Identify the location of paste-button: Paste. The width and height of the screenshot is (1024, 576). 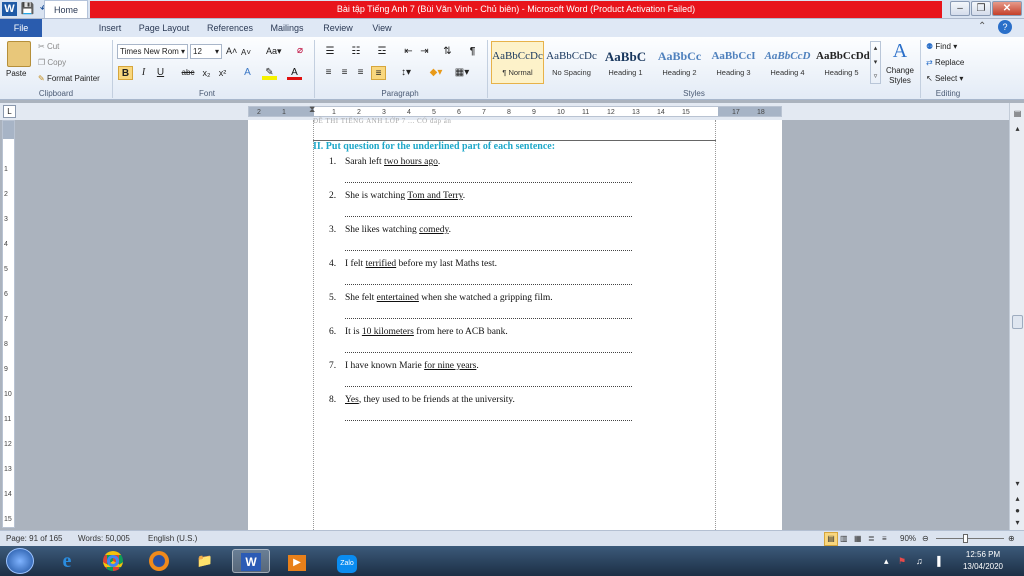
(16, 73).